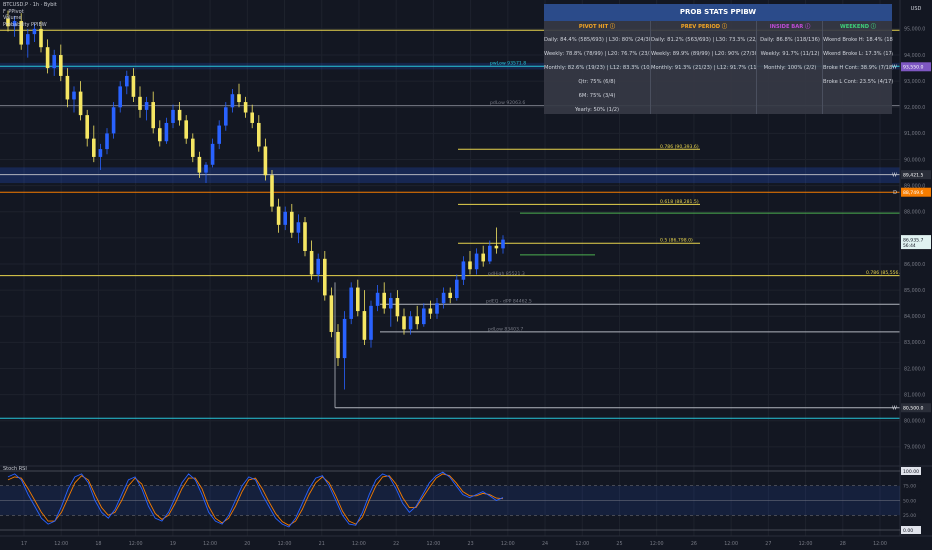 This screenshot has height=550, width=932. What do you see at coordinates (768, 544) in the screenshot?
I see `time-tick: 27` at bounding box center [768, 544].